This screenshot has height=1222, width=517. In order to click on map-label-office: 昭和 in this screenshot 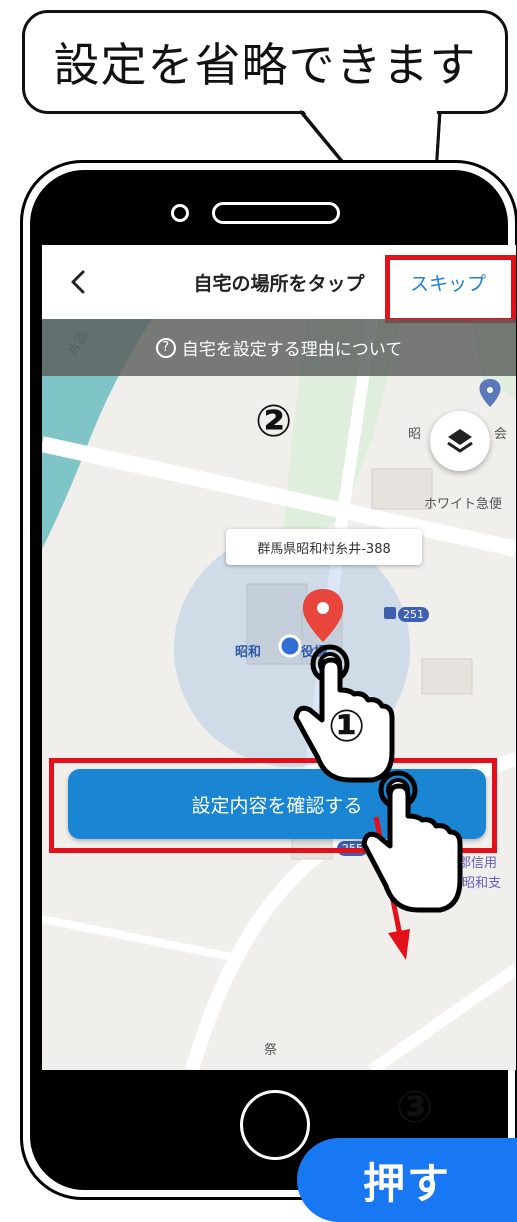, I will do `click(248, 652)`.